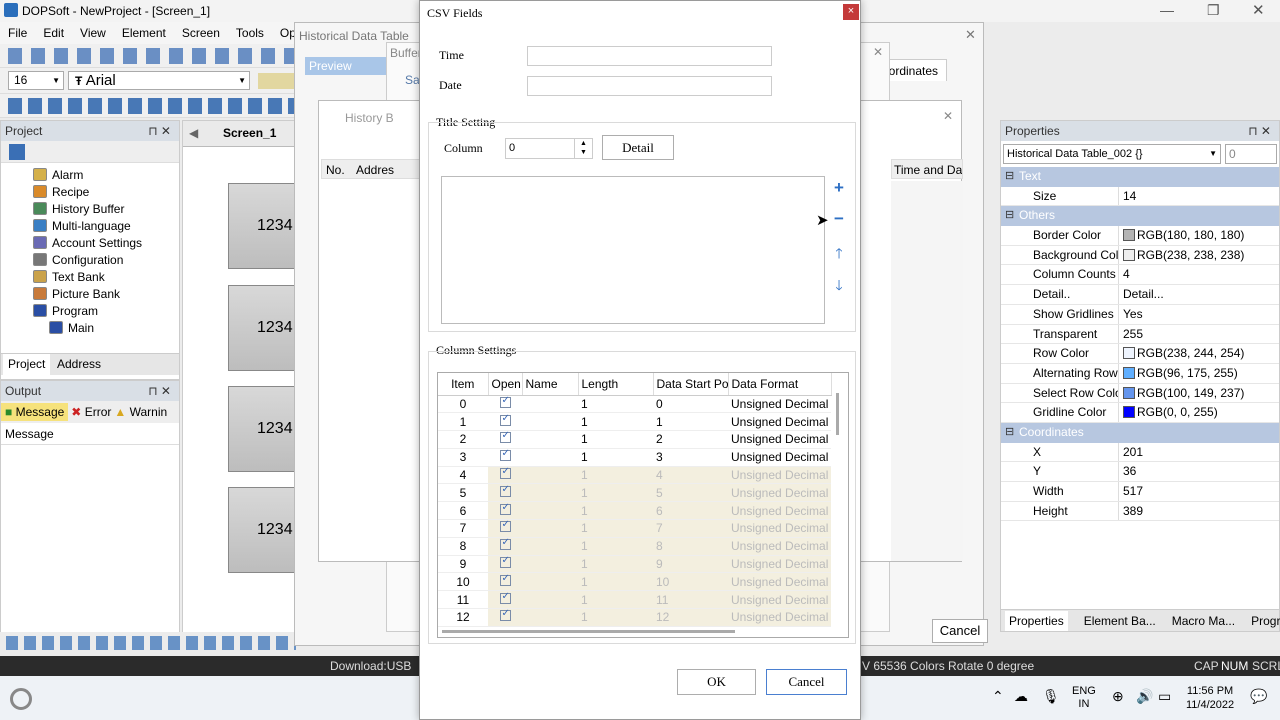 The image size is (1280, 720). What do you see at coordinates (634, 493) in the screenshot?
I see `table-row: 515Unsigned Decimal` at bounding box center [634, 493].